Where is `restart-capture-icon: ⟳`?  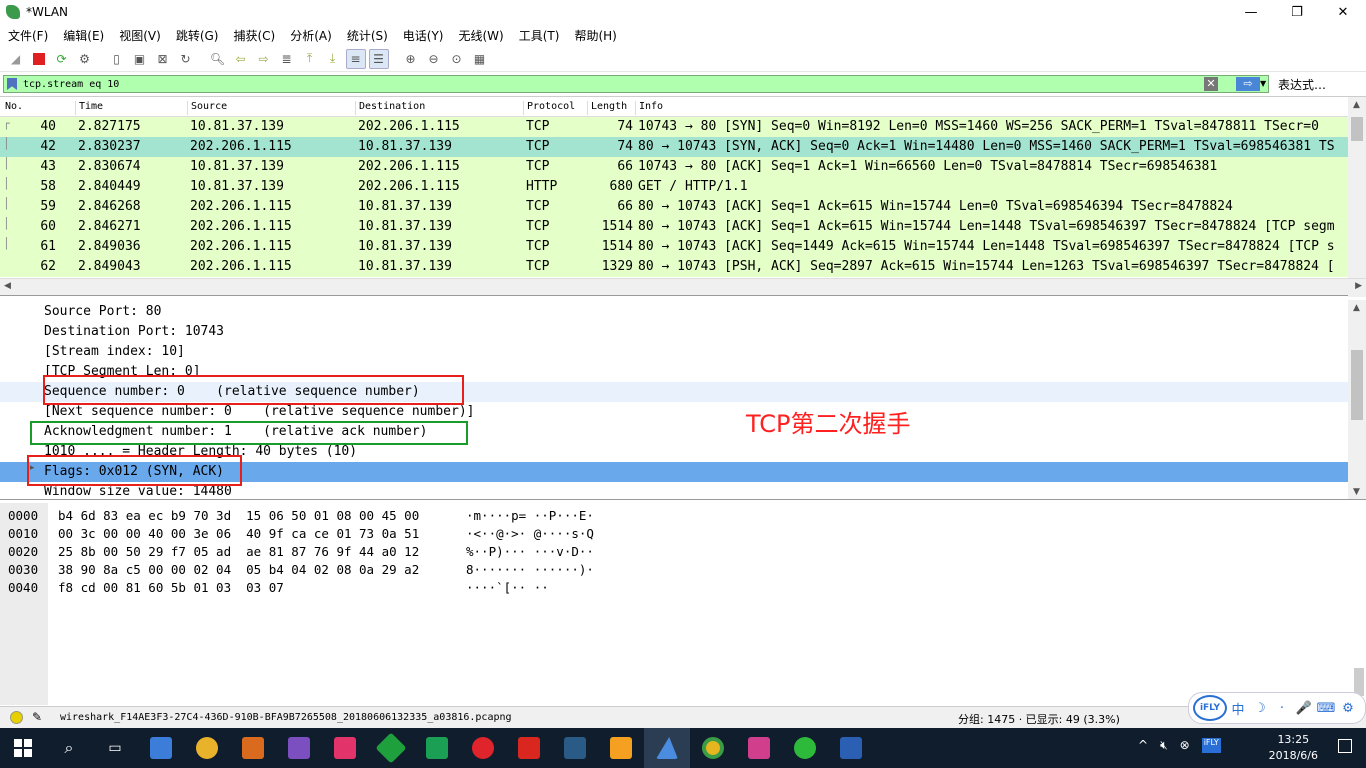
restart-capture-icon: ⟳ is located at coordinates (62, 59).